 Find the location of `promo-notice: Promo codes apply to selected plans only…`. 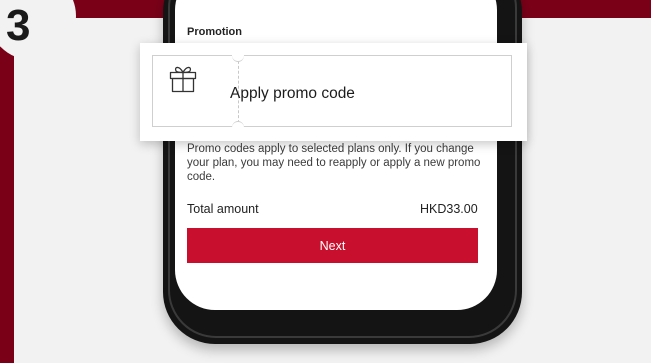

promo-notice: Promo codes apply to selected plans only… is located at coordinates (334, 163).